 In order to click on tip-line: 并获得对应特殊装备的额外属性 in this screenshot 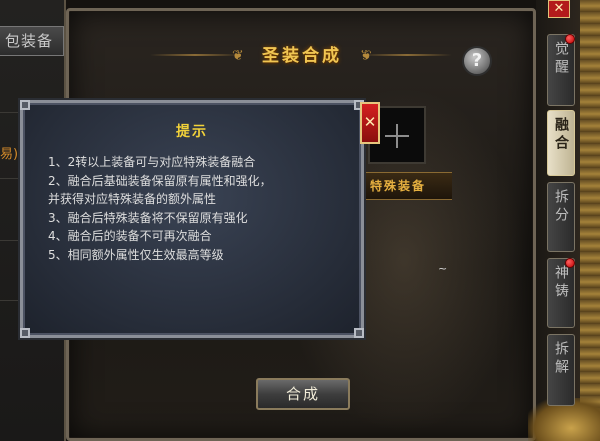, I will do `click(132, 199)`.